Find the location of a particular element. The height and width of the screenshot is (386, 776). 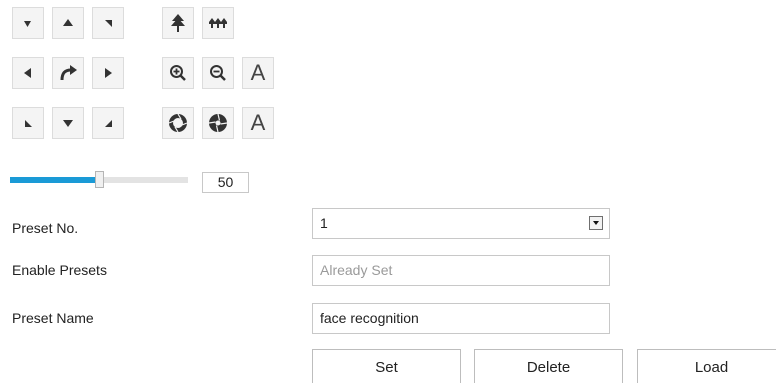

focus-far-button is located at coordinates (218, 23).